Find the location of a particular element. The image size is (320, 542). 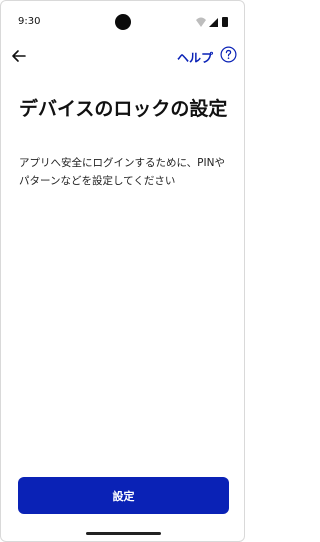

camera-cutout is located at coordinates (123, 22).